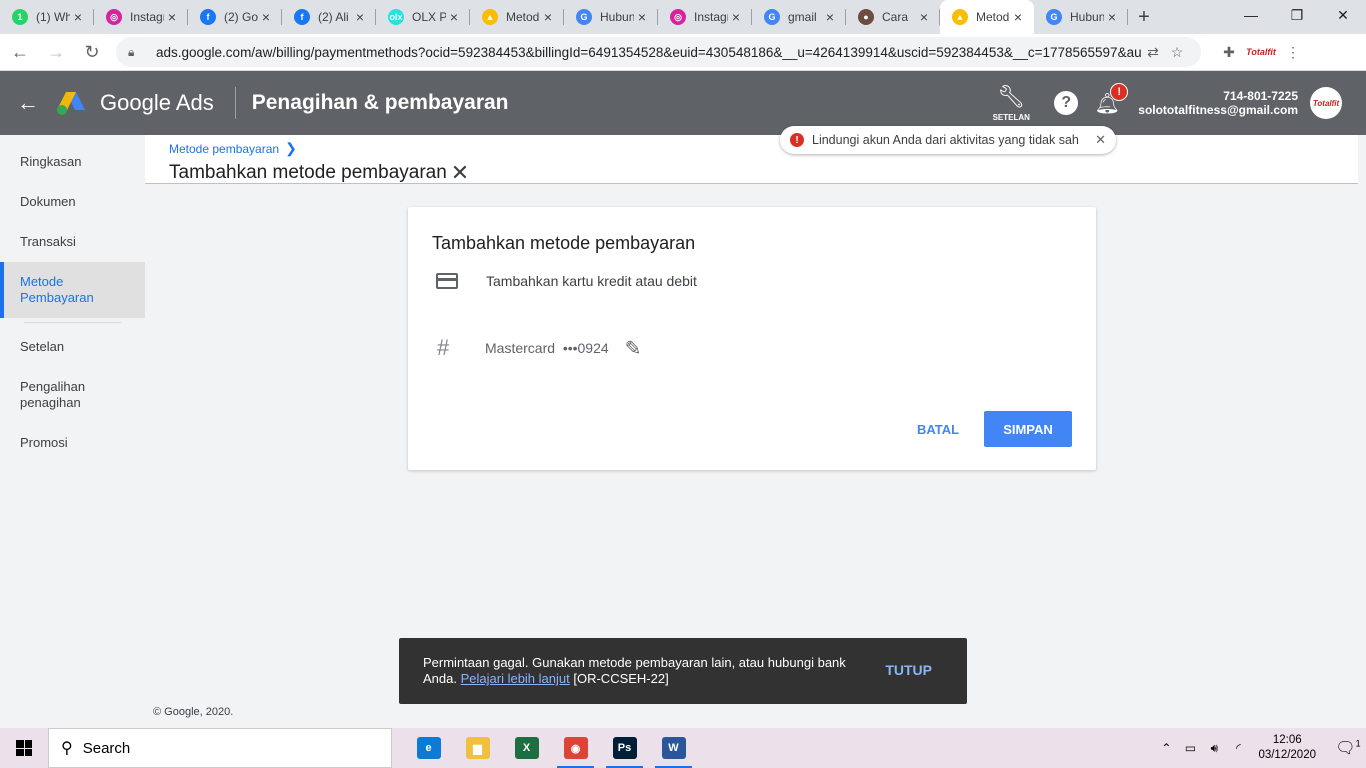  I want to click on taskbar-app-photoshop: Ps, so click(624, 748).